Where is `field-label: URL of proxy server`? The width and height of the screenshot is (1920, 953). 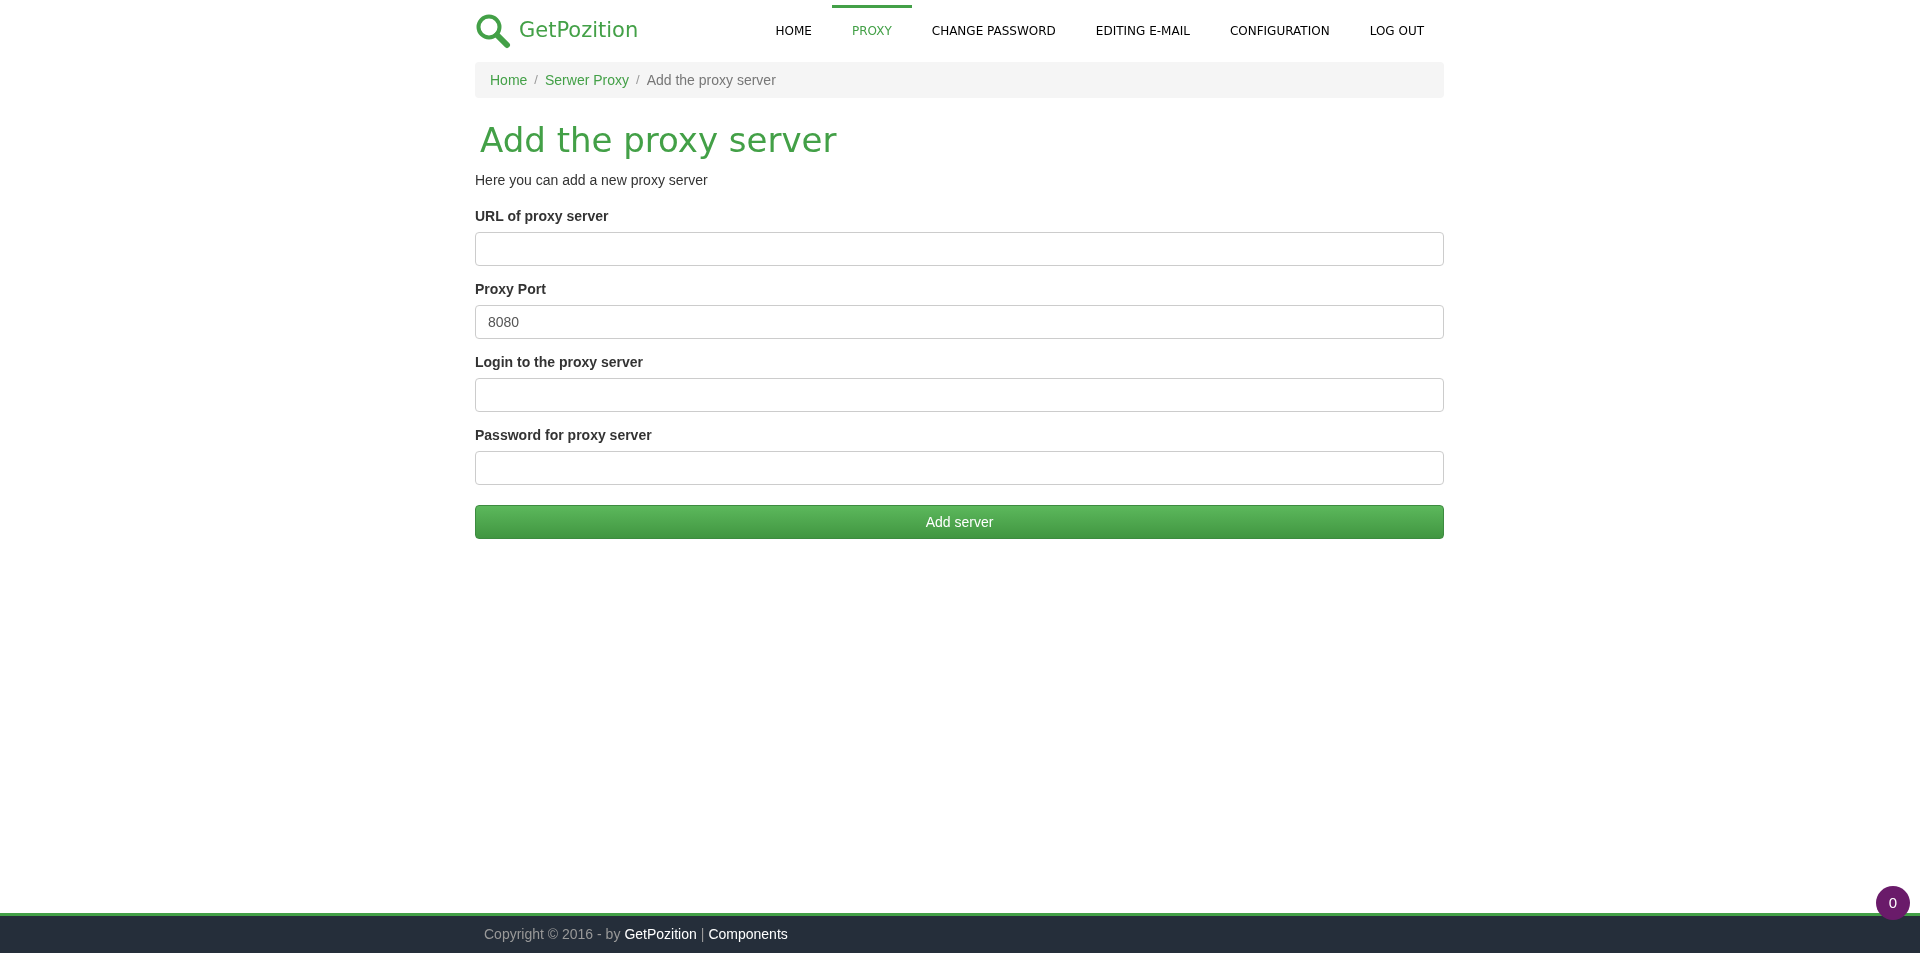
field-label: URL of proxy server is located at coordinates (542, 216).